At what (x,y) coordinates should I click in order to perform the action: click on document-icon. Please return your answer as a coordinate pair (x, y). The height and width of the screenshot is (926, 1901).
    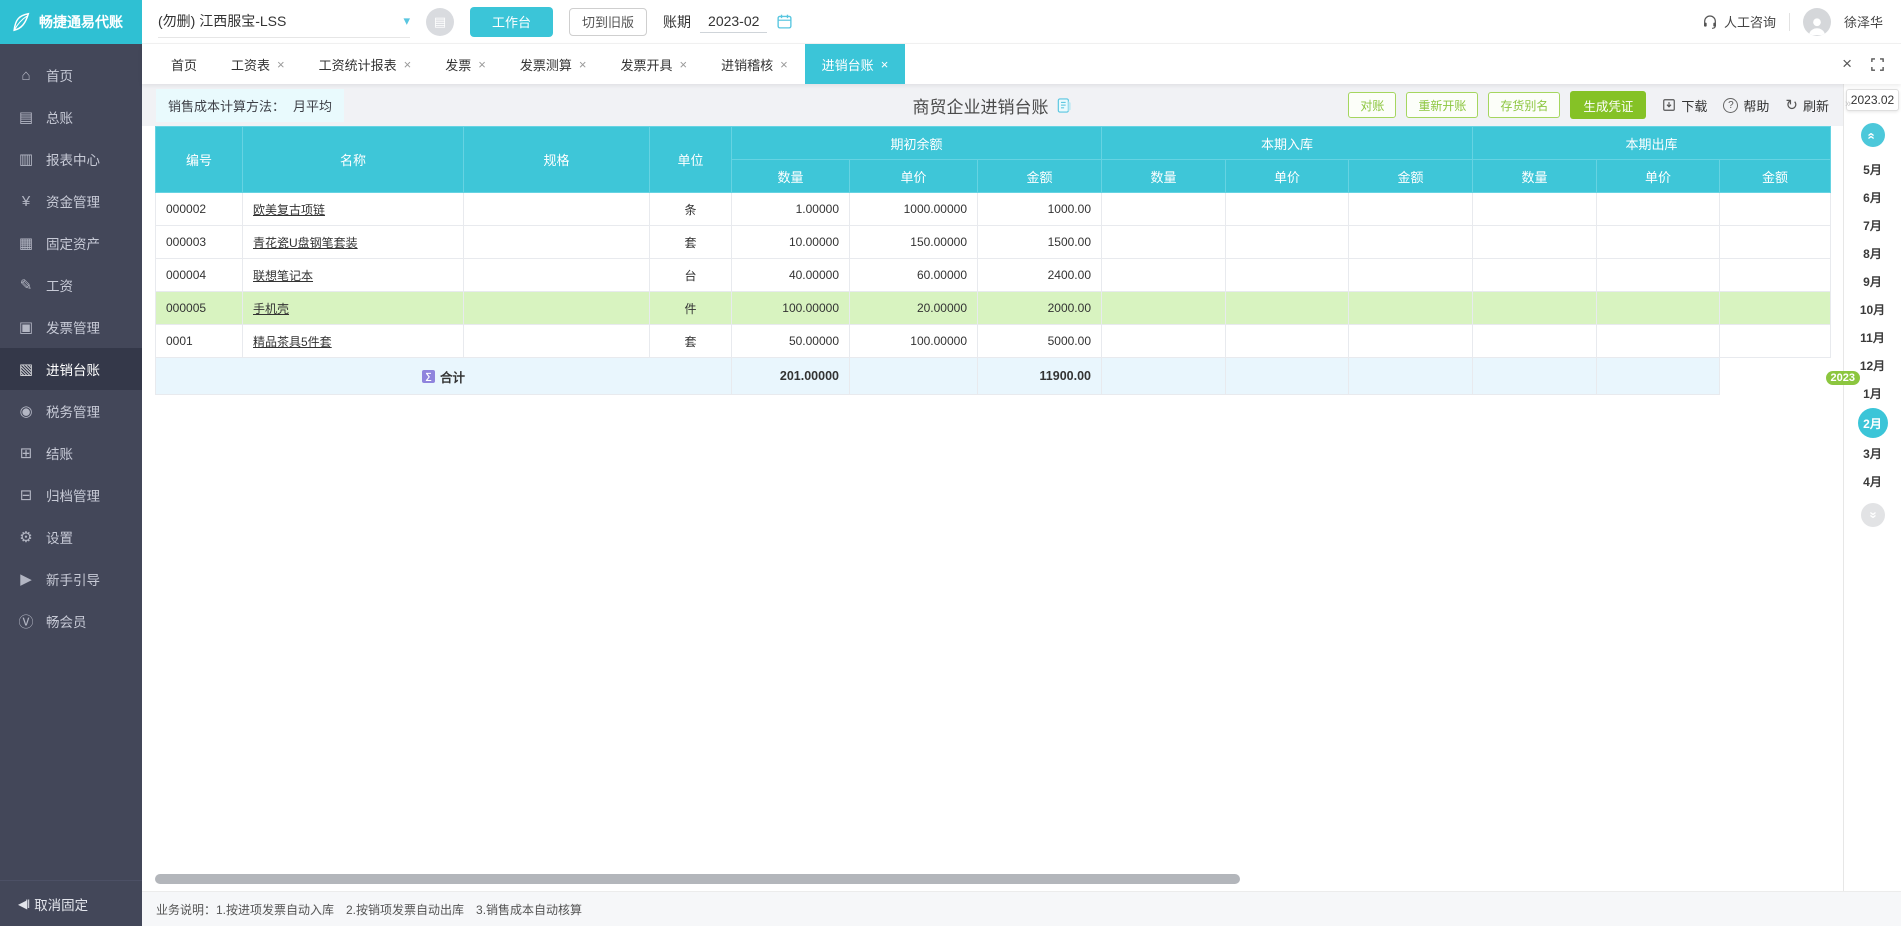
    Looking at the image, I should click on (1064, 105).